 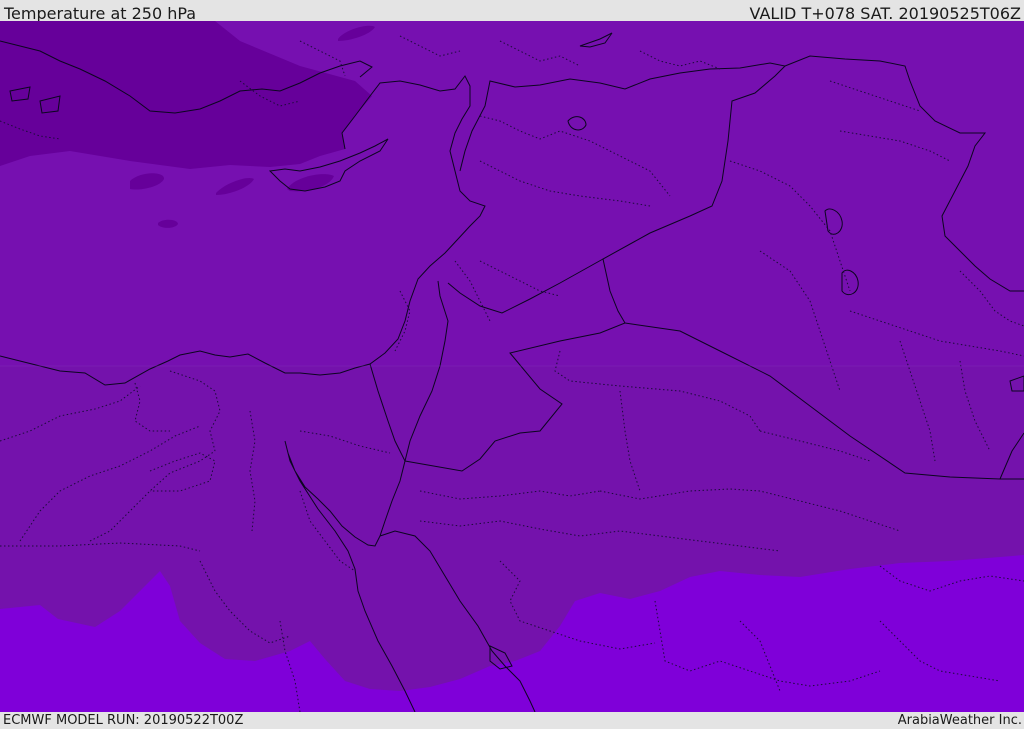 What do you see at coordinates (885, 13) in the screenshot?
I see `valid-time: VALID T+078 SAT. 20190525T06Z` at bounding box center [885, 13].